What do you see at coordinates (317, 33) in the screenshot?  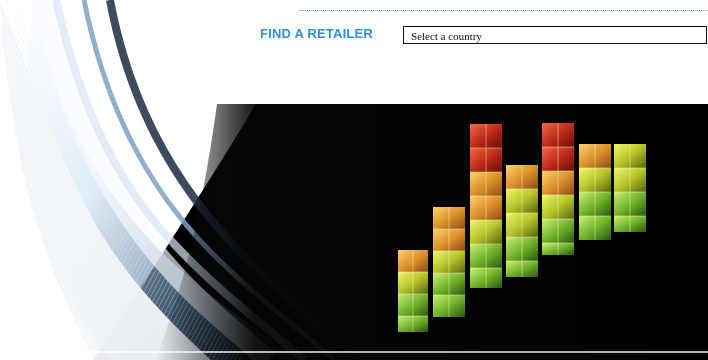 I see `find-a-retailer-title: FIND A RETAILER` at bounding box center [317, 33].